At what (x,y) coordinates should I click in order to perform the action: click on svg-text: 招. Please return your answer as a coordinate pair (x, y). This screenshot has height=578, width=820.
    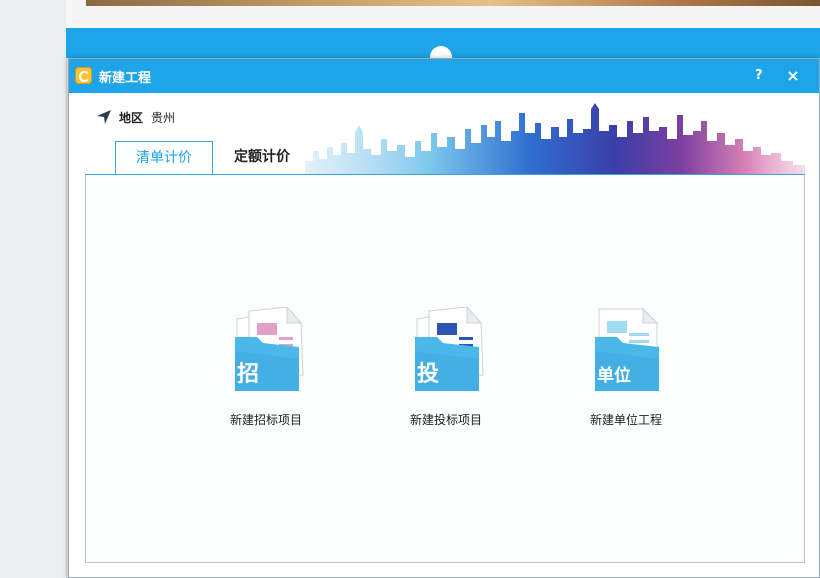
    Looking at the image, I should click on (248, 374).